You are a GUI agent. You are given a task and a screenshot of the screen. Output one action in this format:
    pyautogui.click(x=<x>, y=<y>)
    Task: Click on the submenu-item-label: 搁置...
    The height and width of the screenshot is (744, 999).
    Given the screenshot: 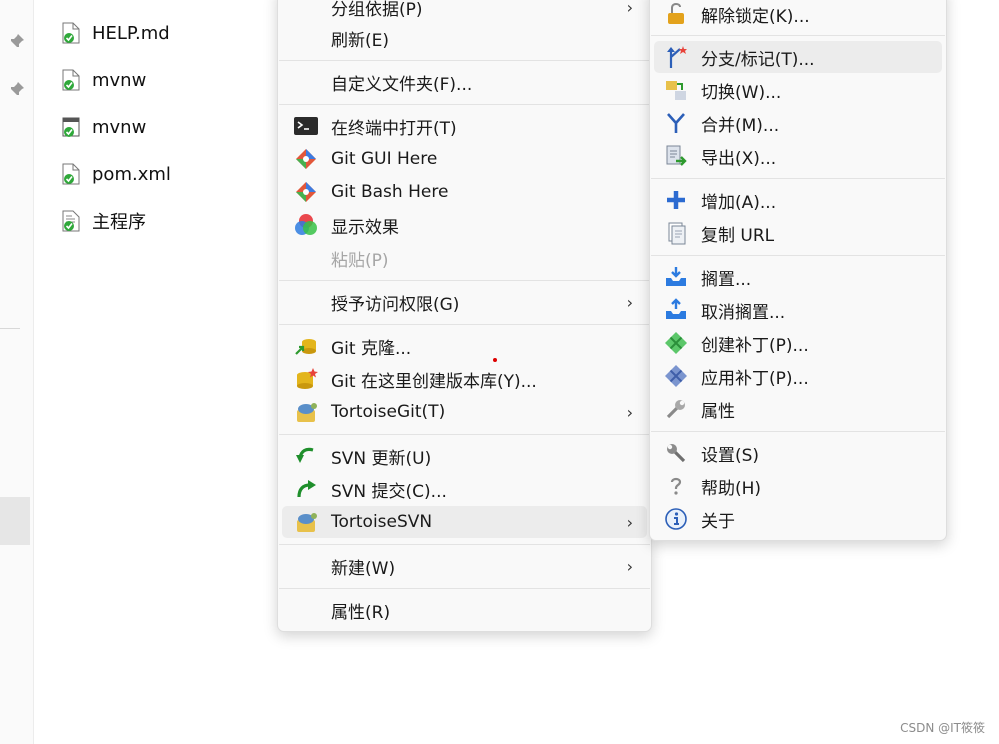 What is the action you would take?
    pyautogui.click(x=726, y=279)
    